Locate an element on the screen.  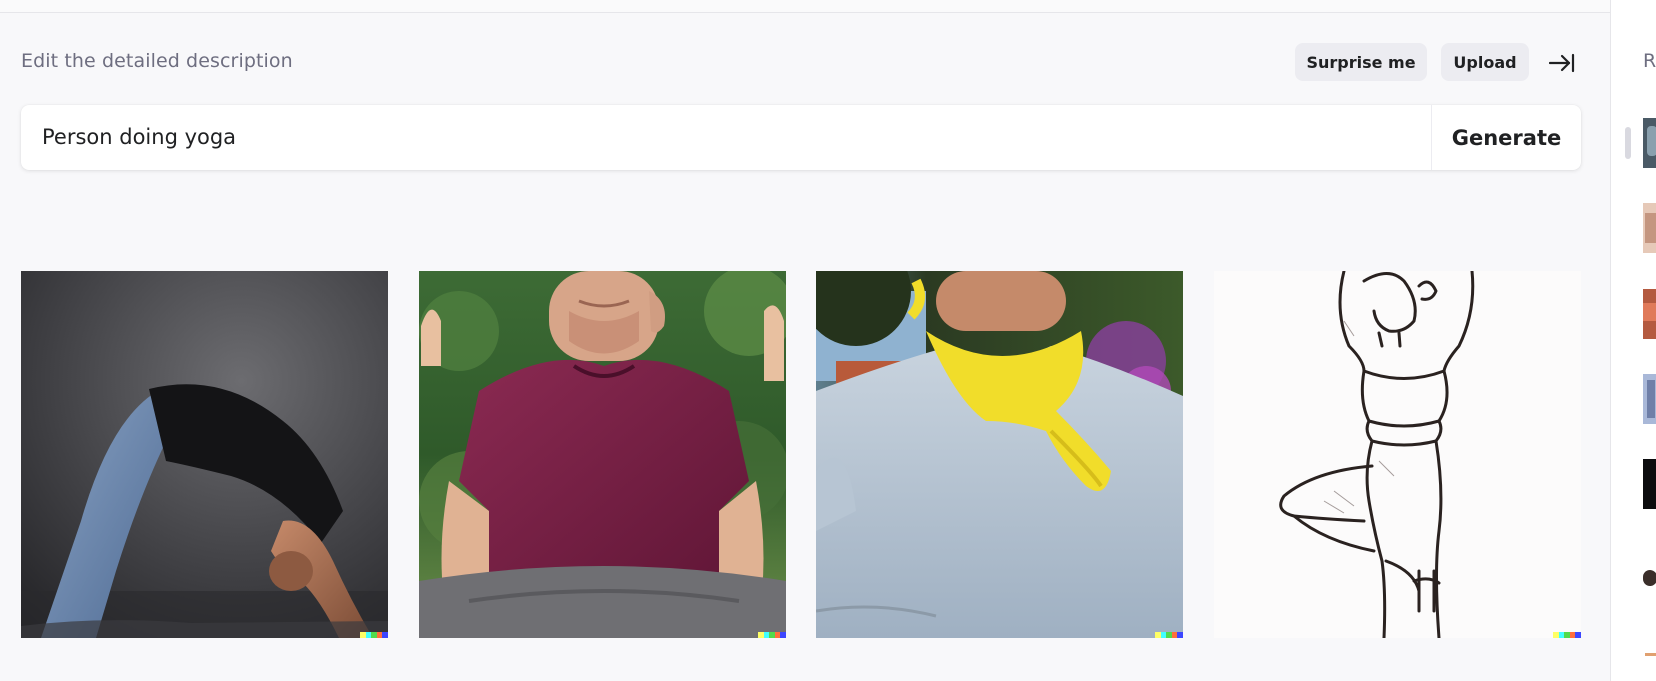
yellow-scarf-photo is located at coordinates (999, 454).